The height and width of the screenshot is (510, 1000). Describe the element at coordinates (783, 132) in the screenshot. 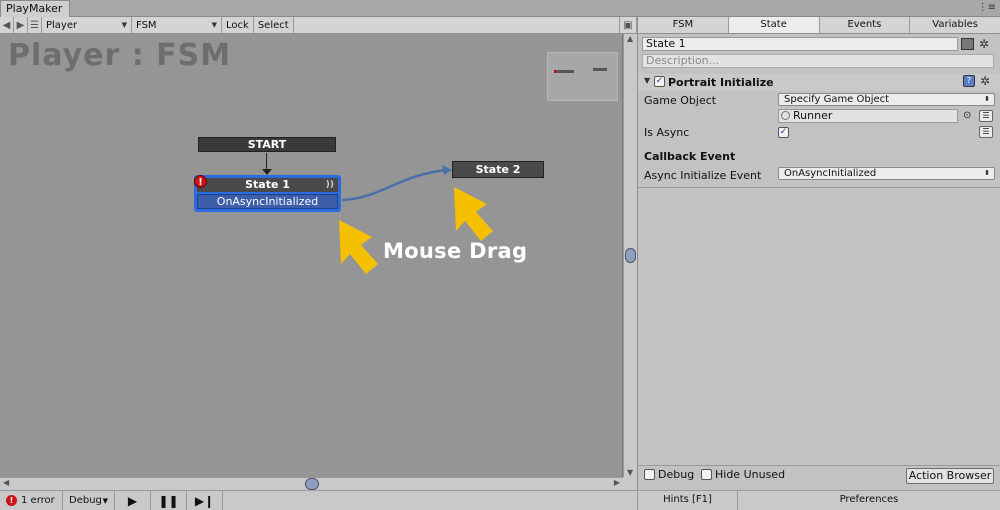

I see `is-async-checkbox: ✓` at that location.